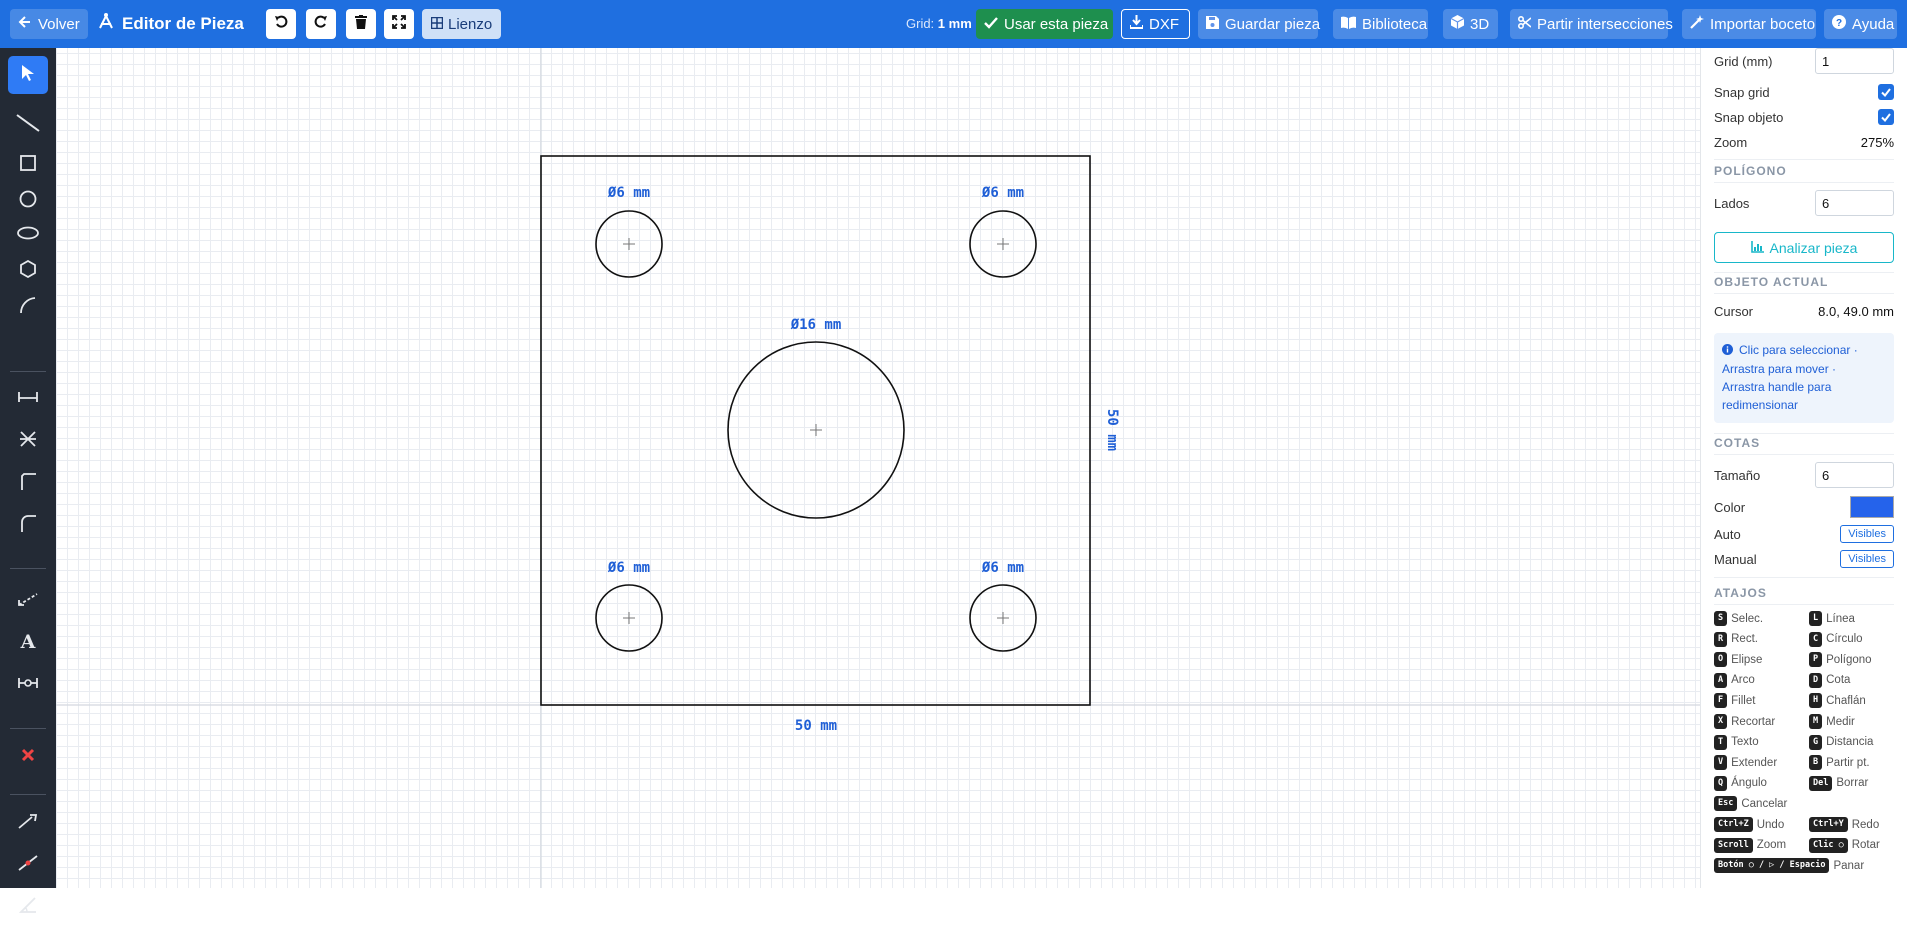 The width and height of the screenshot is (1907, 926). What do you see at coordinates (629, 618) in the screenshot?
I see `hole-bottom-left` at bounding box center [629, 618].